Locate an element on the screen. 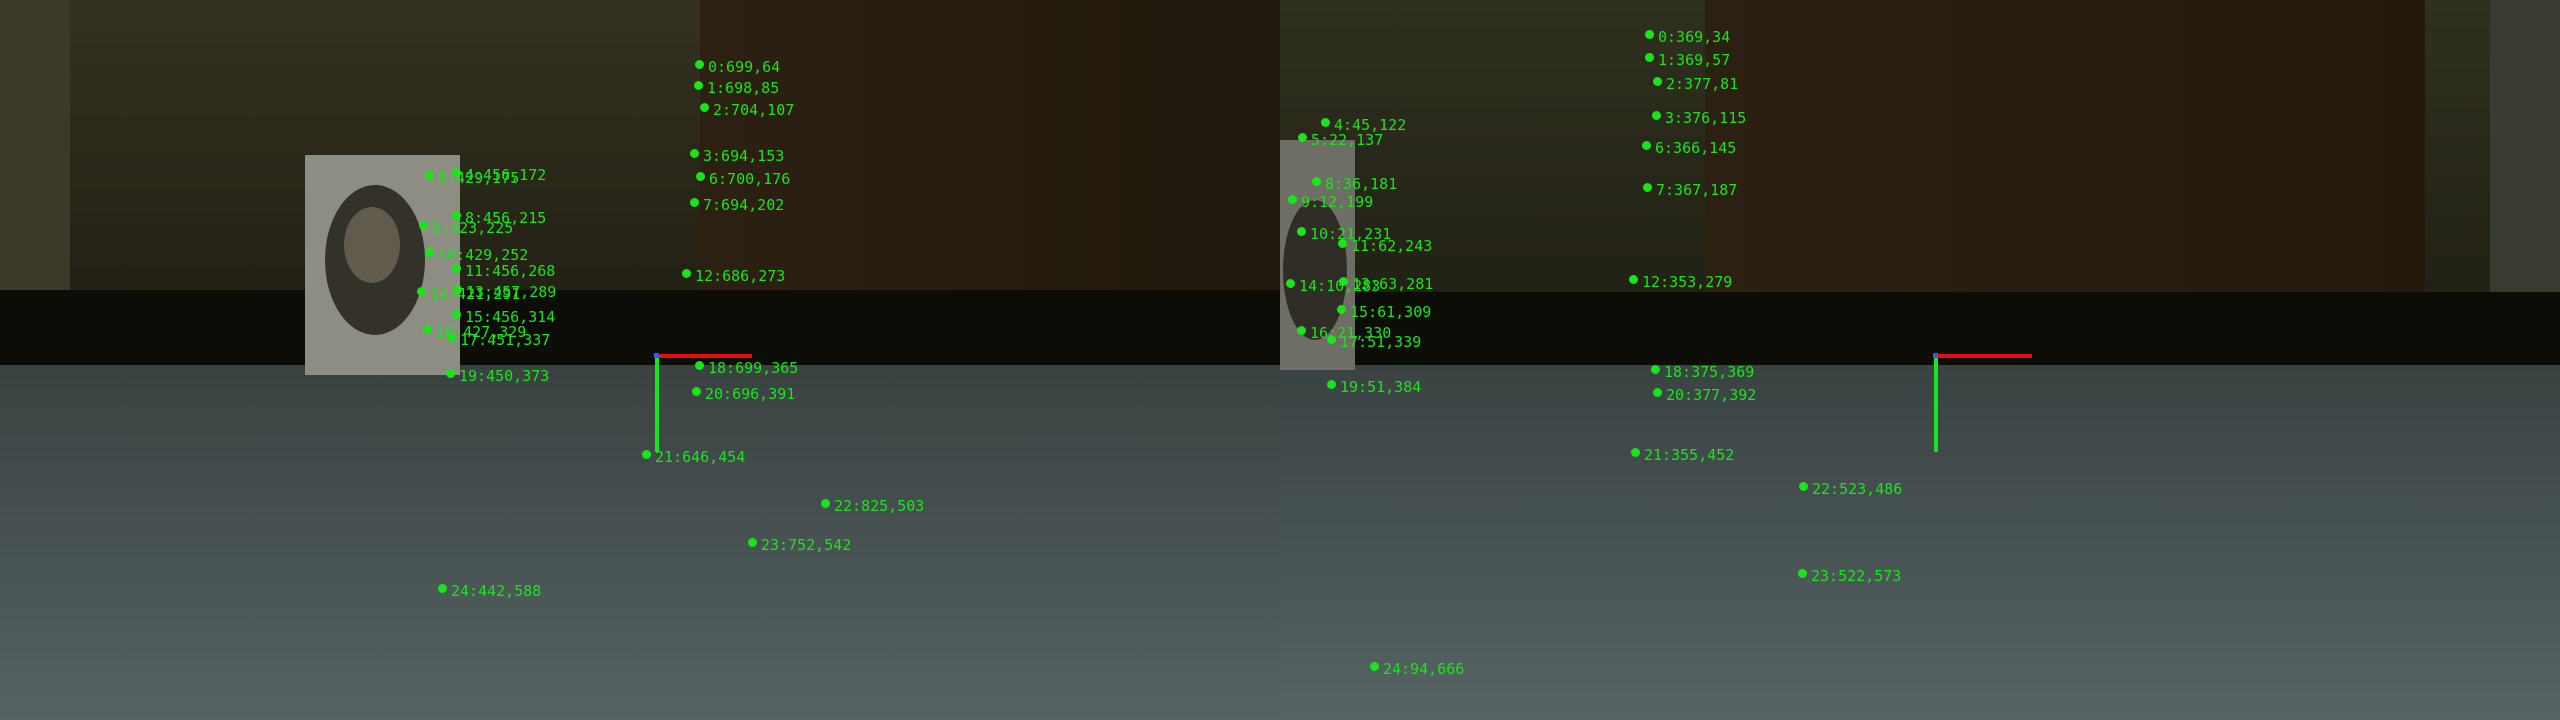 This screenshot has width=2560, height=720. left-keypoint-label: 20:696,391 is located at coordinates (750, 394).